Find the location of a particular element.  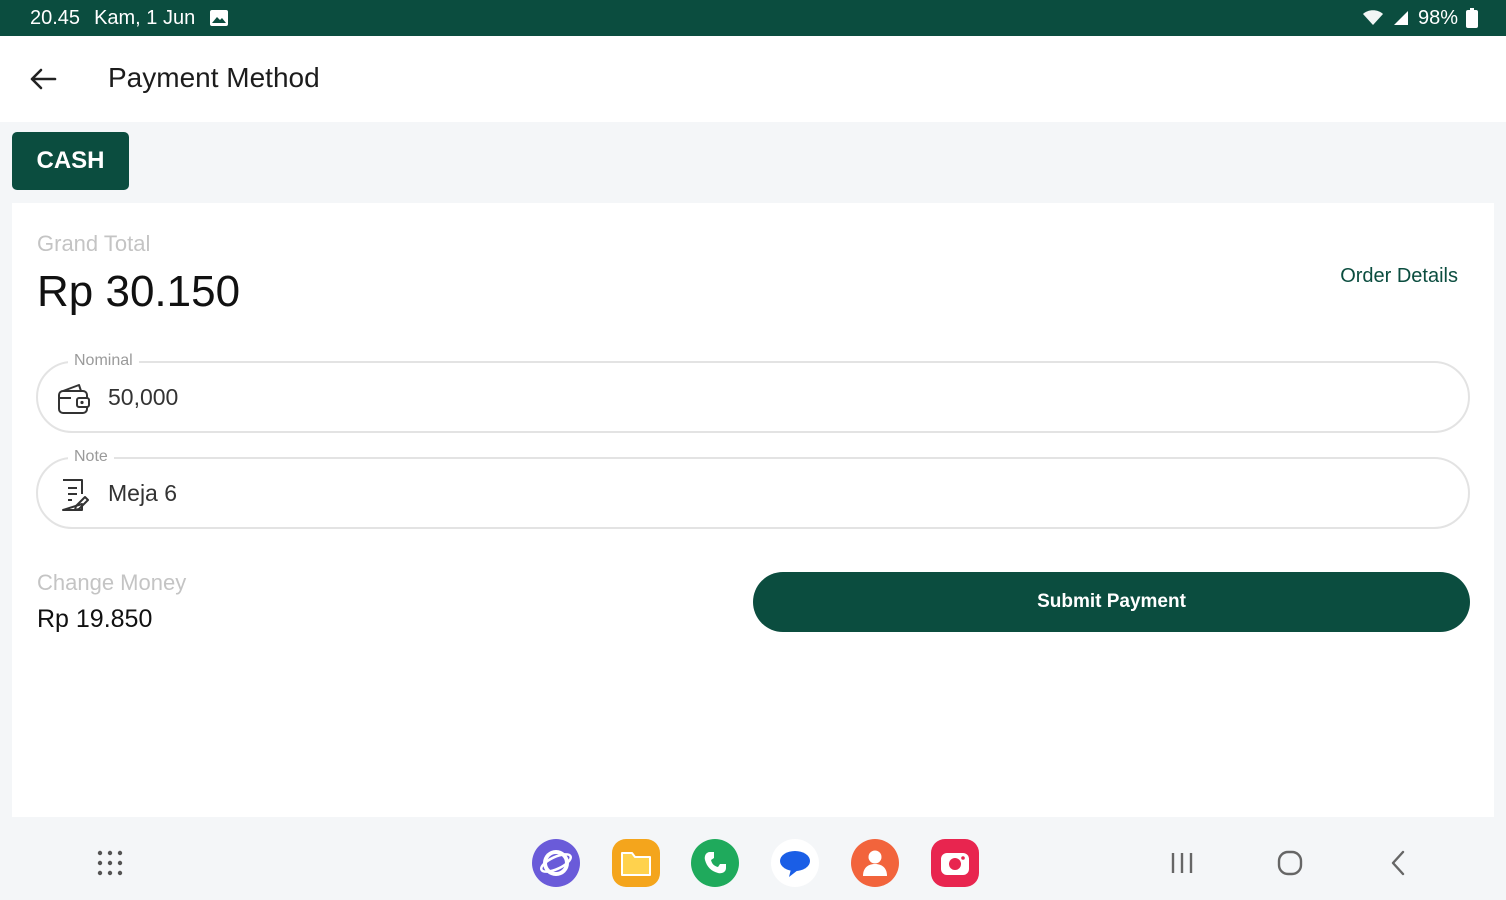

nominal-field: Nominal is located at coordinates (753, 392).